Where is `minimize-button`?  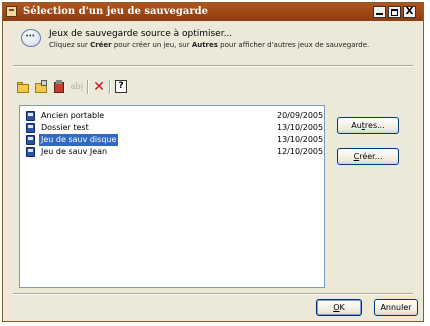 minimize-button is located at coordinates (379, 12).